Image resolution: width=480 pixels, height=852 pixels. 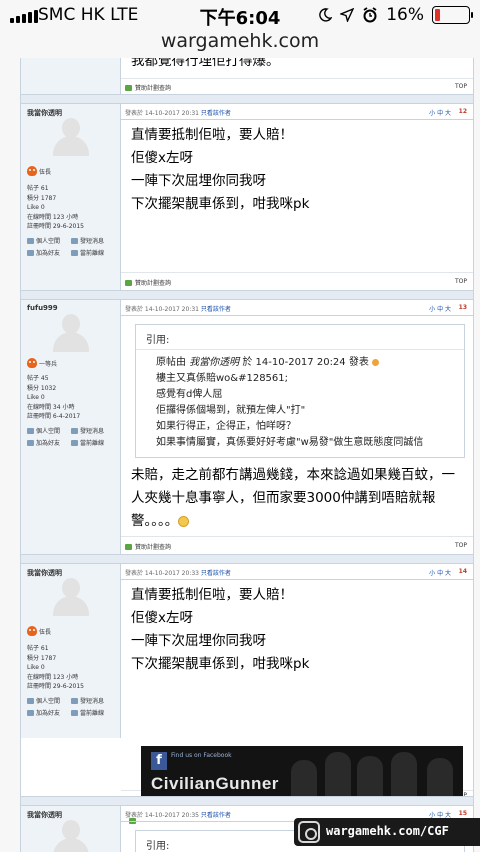 I want to click on banner-brand: CivilianGunner, so click(x=215, y=783).